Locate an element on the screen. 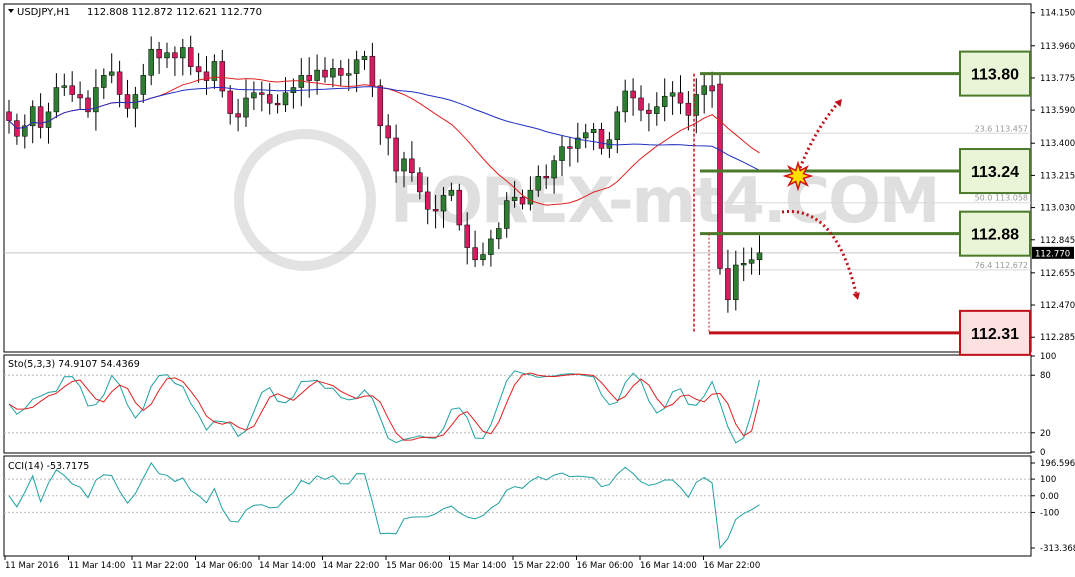 This screenshot has width=1075, height=577. cci-tick-label: 100 is located at coordinates (1048, 480).